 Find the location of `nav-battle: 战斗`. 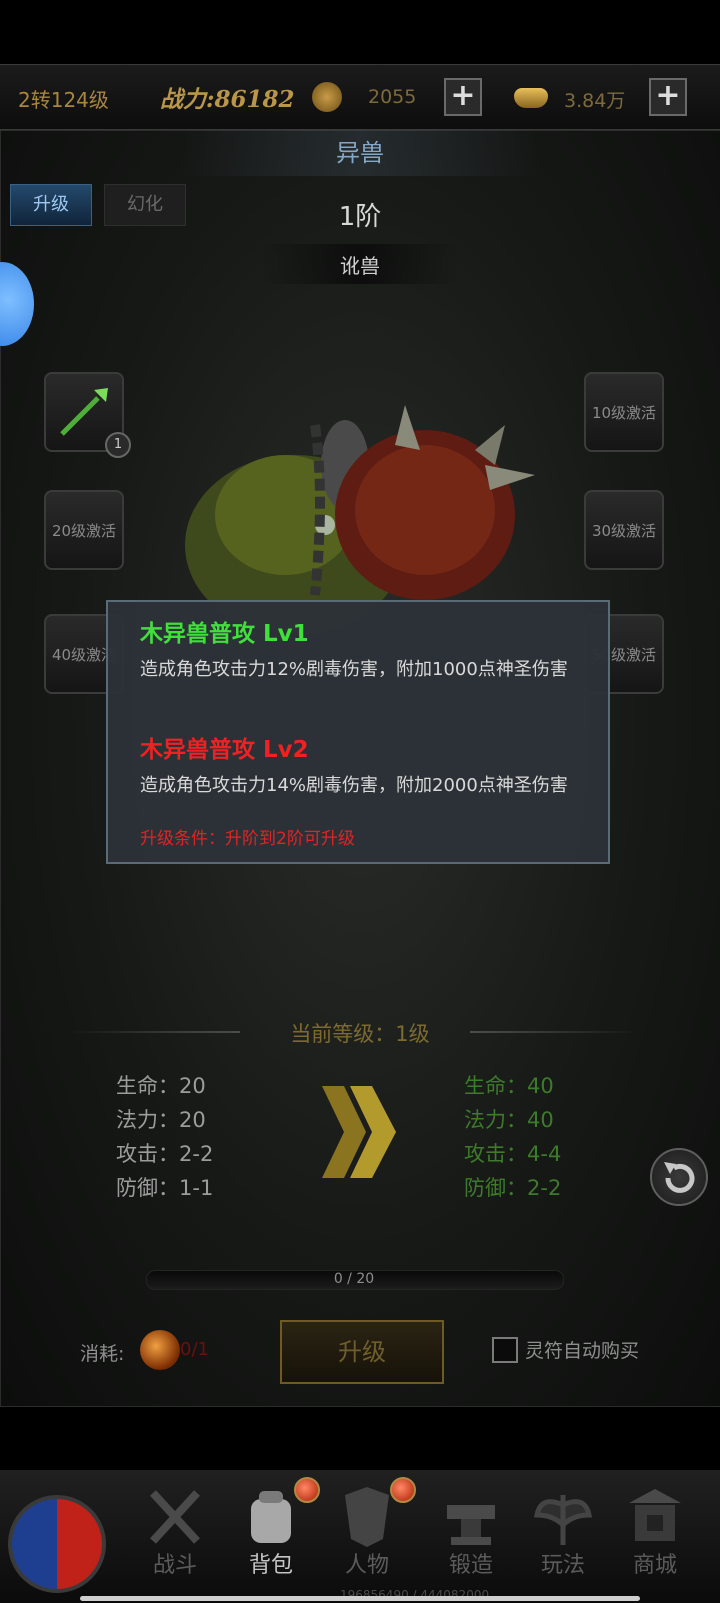

nav-battle: 战斗 is located at coordinates (175, 1535).